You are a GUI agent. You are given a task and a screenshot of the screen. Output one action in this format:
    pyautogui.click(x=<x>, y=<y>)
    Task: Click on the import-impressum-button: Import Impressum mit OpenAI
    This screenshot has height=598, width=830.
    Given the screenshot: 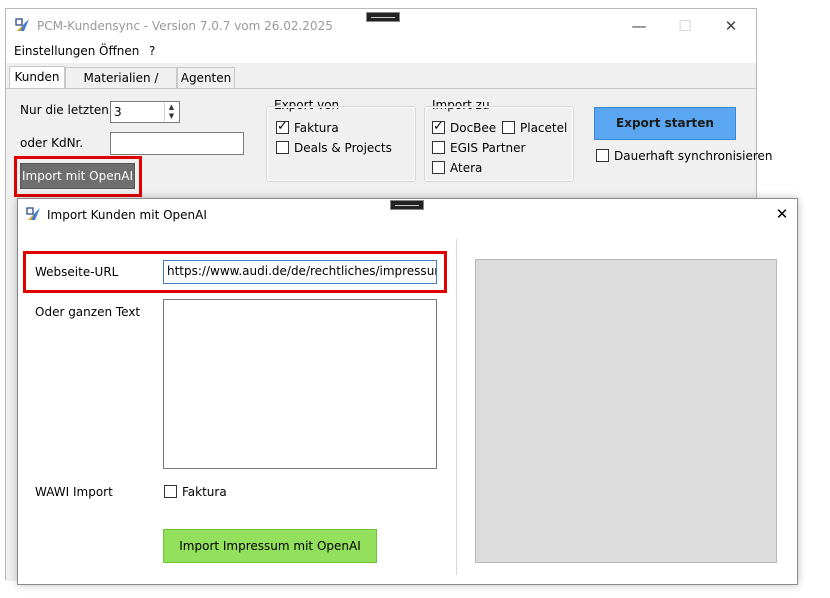 What is the action you would take?
    pyautogui.click(x=270, y=546)
    